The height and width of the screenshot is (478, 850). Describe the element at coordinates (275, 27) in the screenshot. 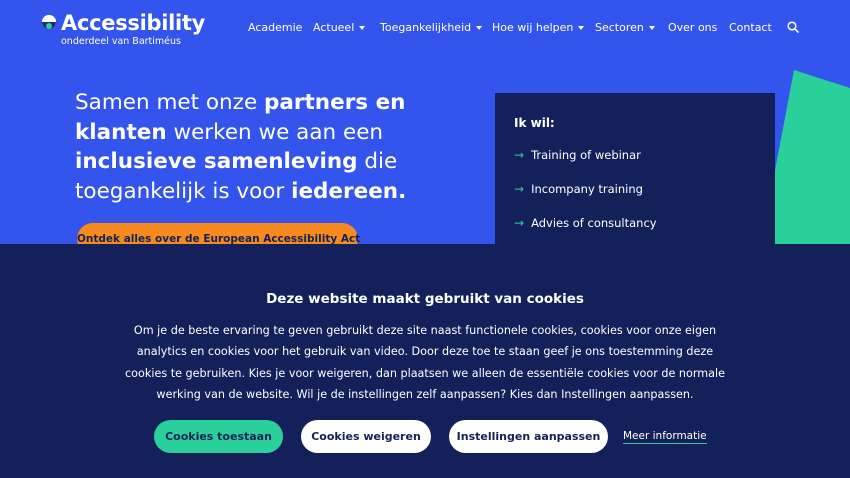

I see `nav-item-academie: Academie` at that location.